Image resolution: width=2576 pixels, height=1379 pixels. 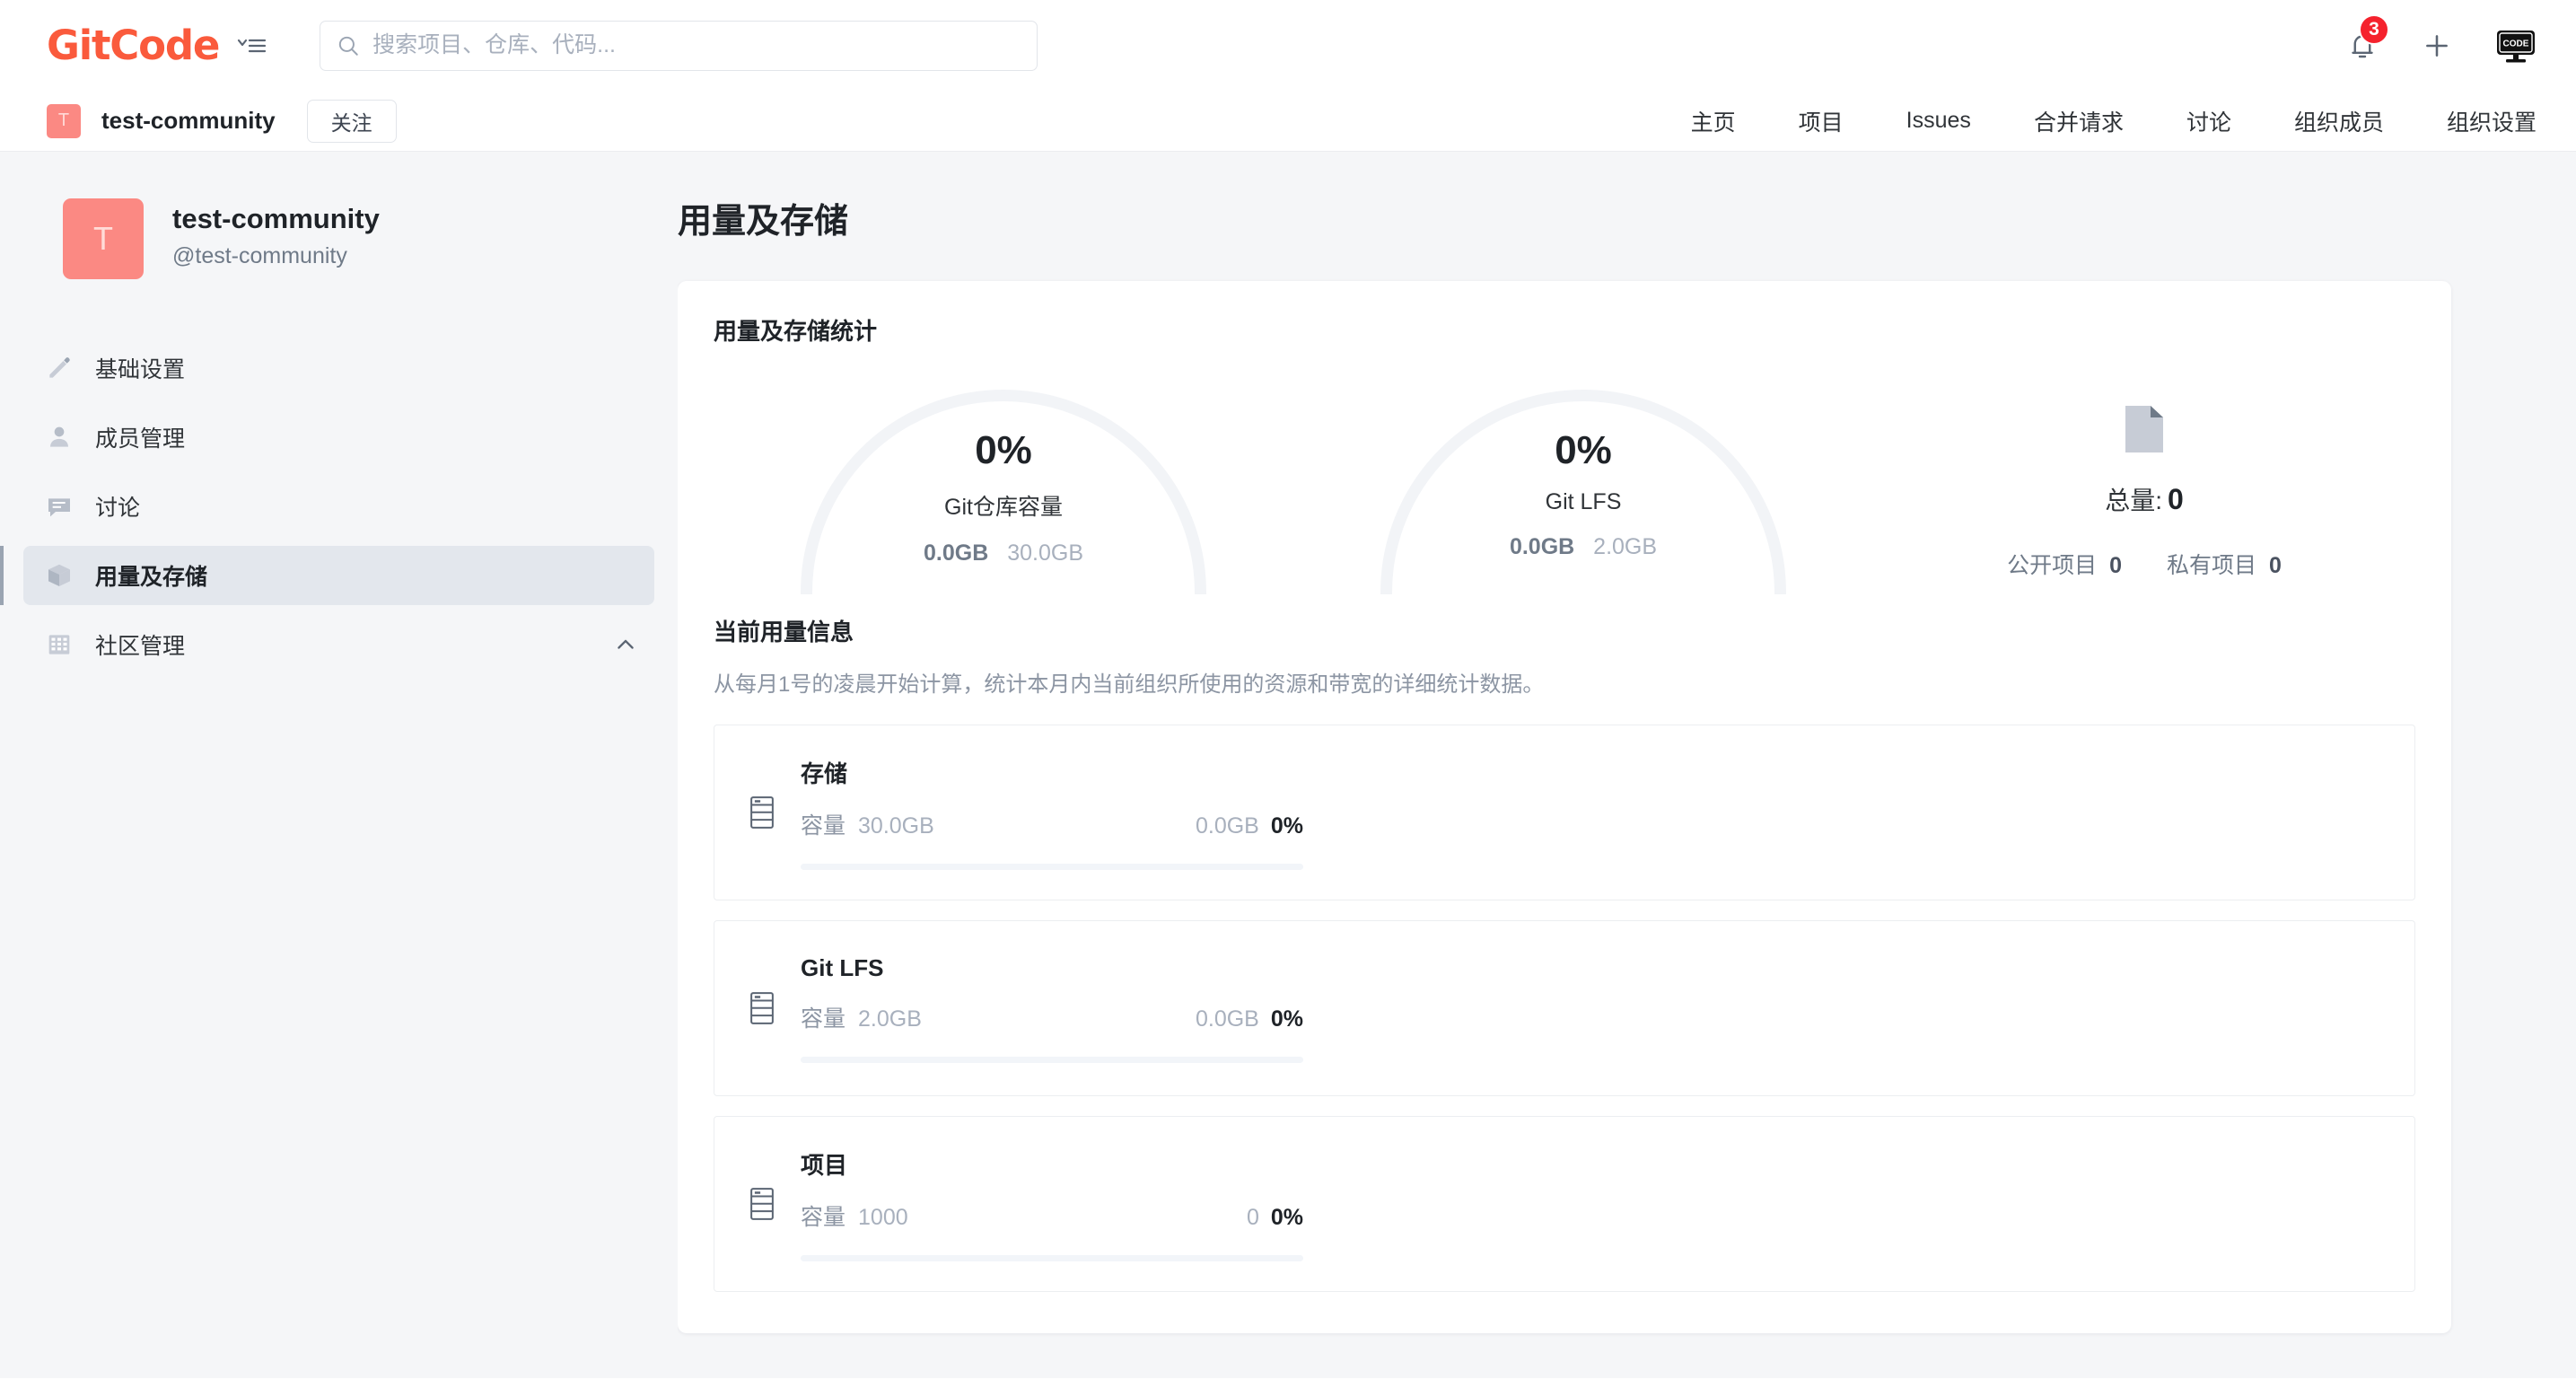 What do you see at coordinates (2144, 475) in the screenshot?
I see `project-summary: 总量: 0 公开项目 0 私有项目 0` at bounding box center [2144, 475].